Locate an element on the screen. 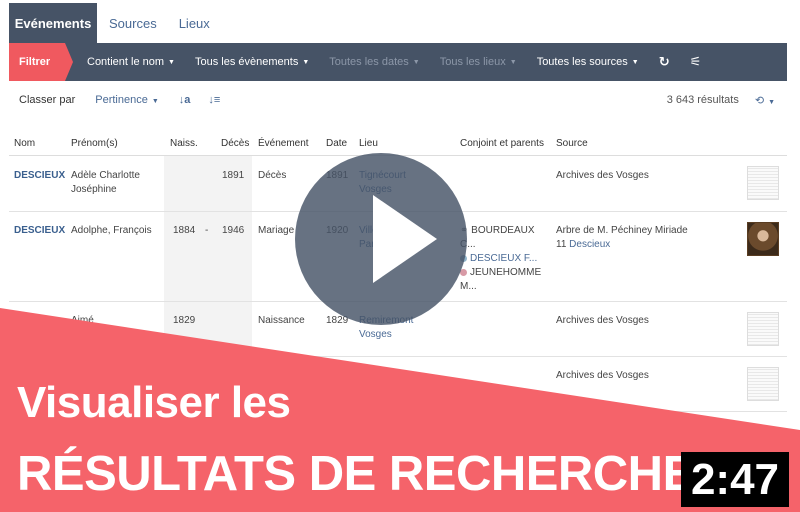 The image size is (800, 512). col-prenoms: Prénom(s) is located at coordinates (94, 143).